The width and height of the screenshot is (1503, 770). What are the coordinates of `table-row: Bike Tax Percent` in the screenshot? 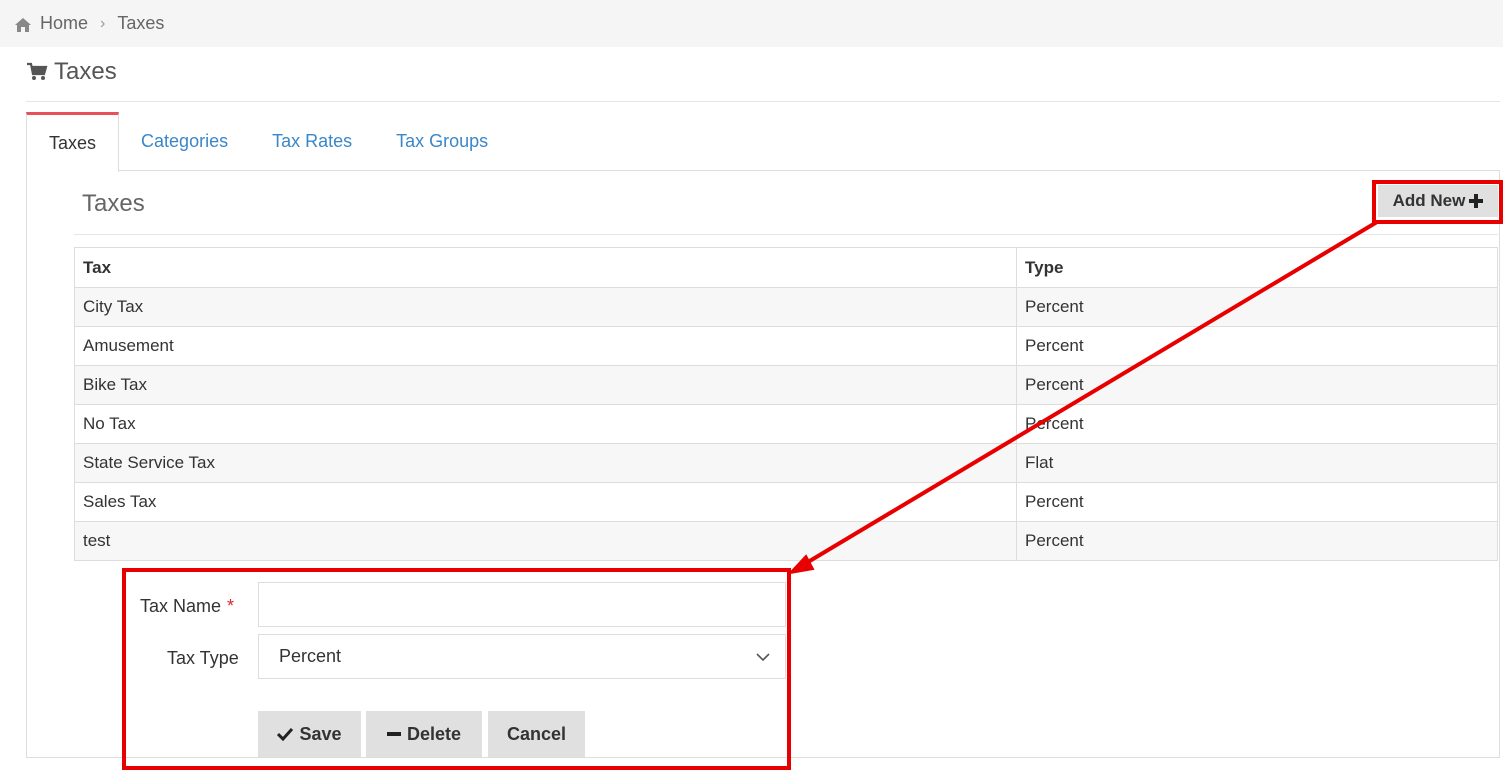 It's located at (786, 385).